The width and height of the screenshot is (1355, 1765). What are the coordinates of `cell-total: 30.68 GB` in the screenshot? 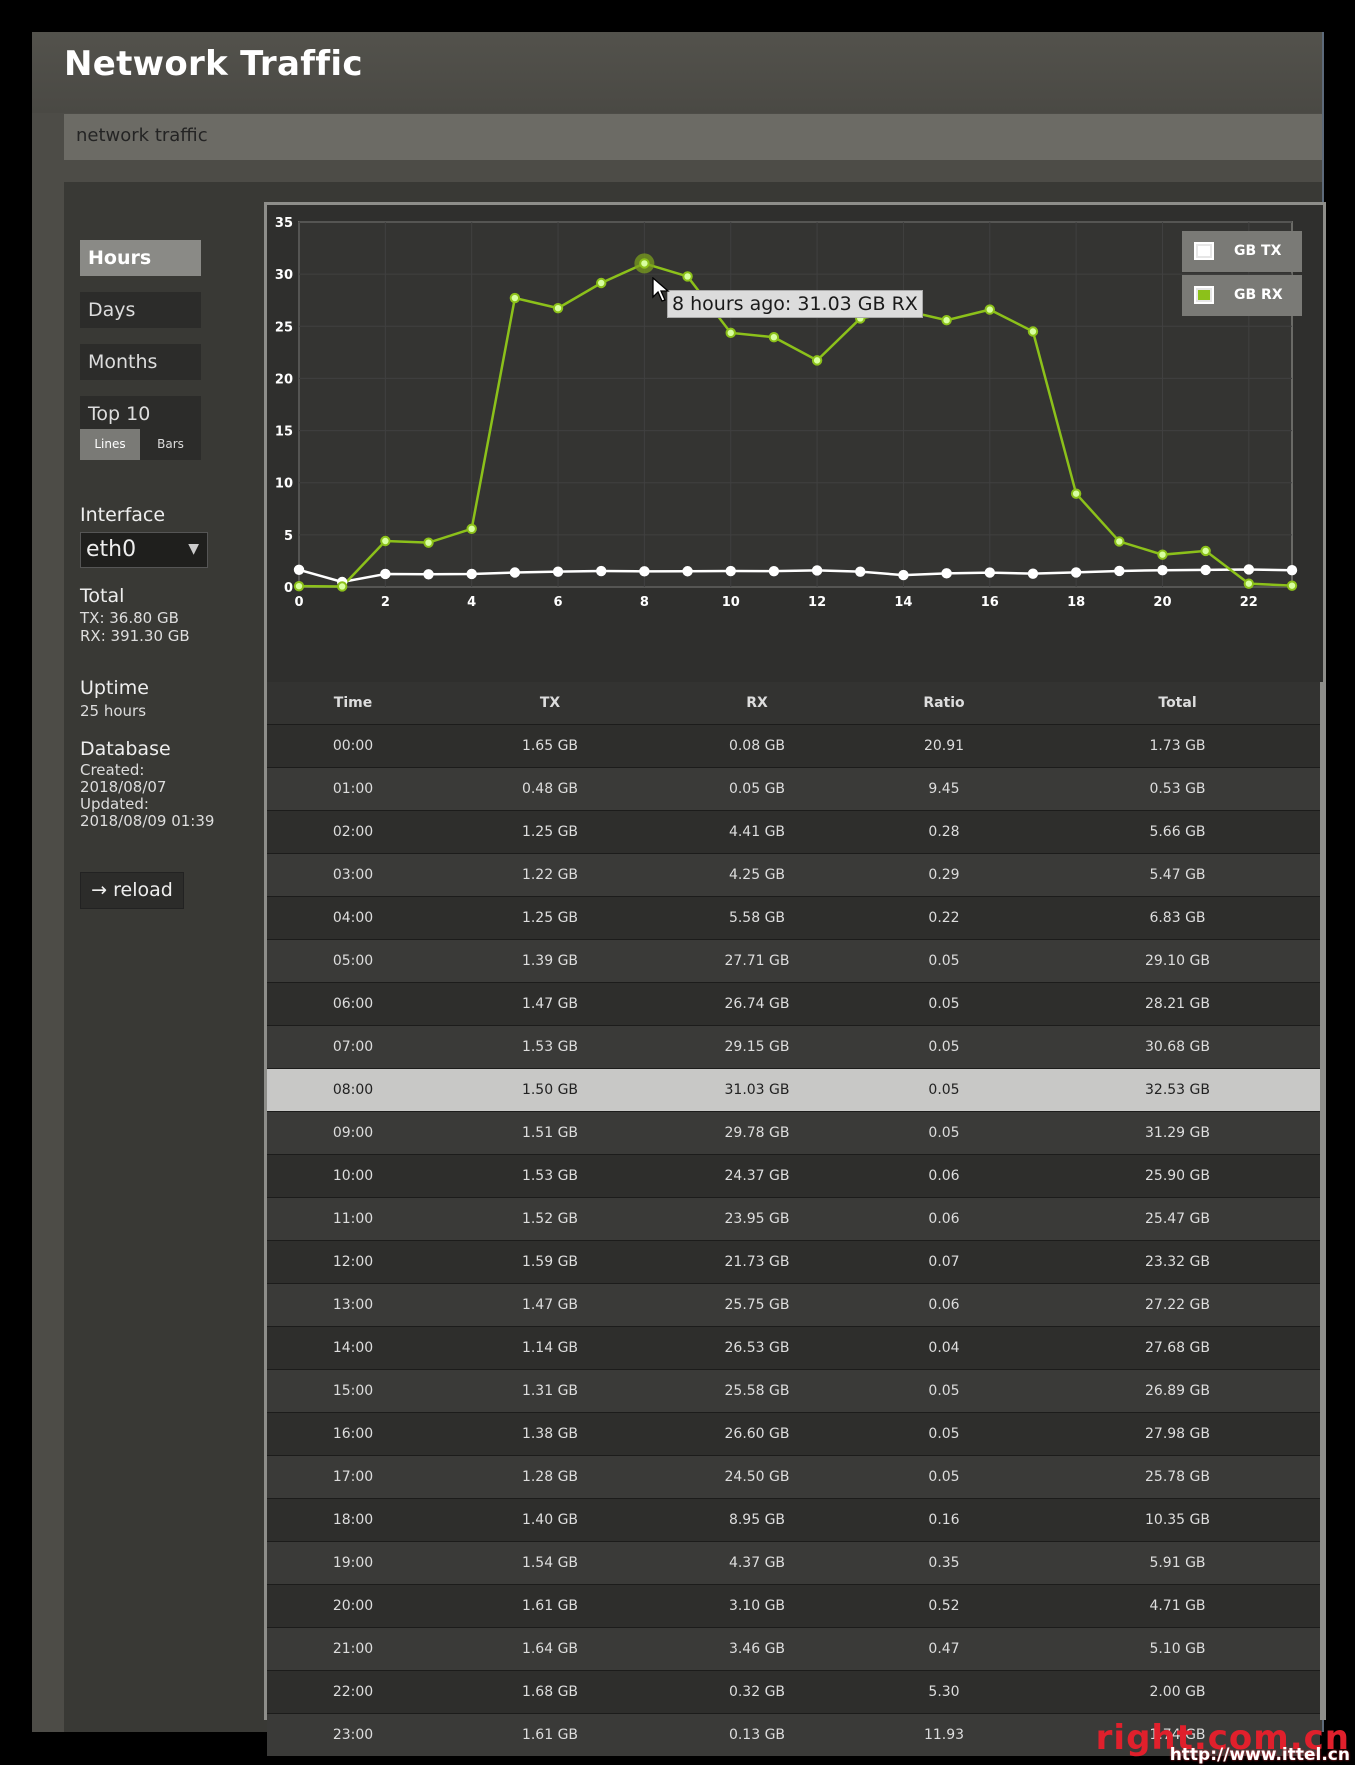 It's located at (1177, 1047).